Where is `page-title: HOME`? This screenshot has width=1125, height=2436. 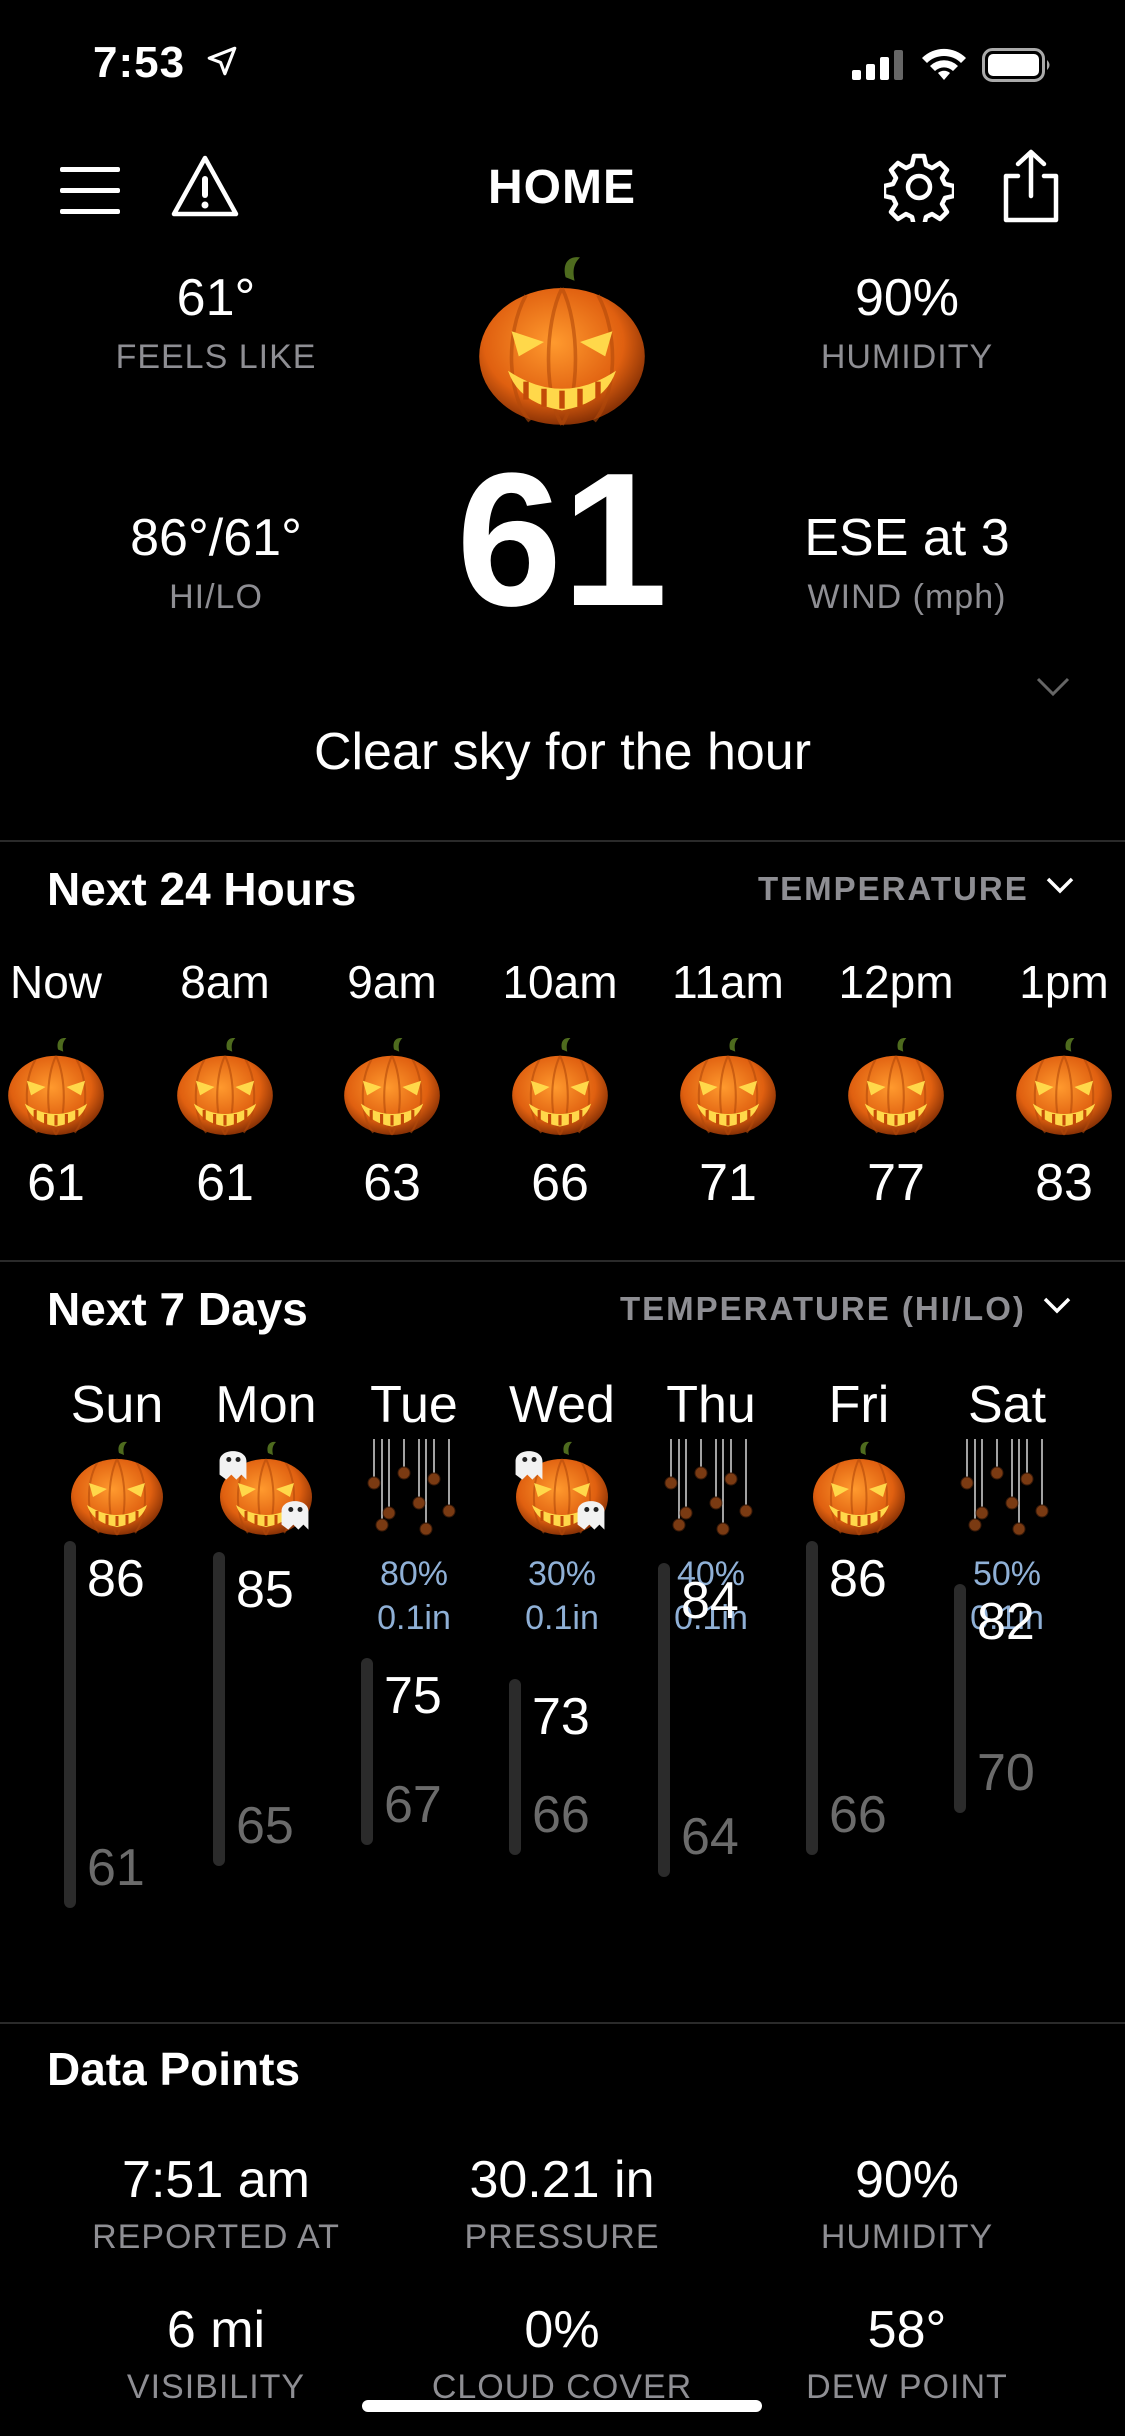 page-title: HOME is located at coordinates (562, 187).